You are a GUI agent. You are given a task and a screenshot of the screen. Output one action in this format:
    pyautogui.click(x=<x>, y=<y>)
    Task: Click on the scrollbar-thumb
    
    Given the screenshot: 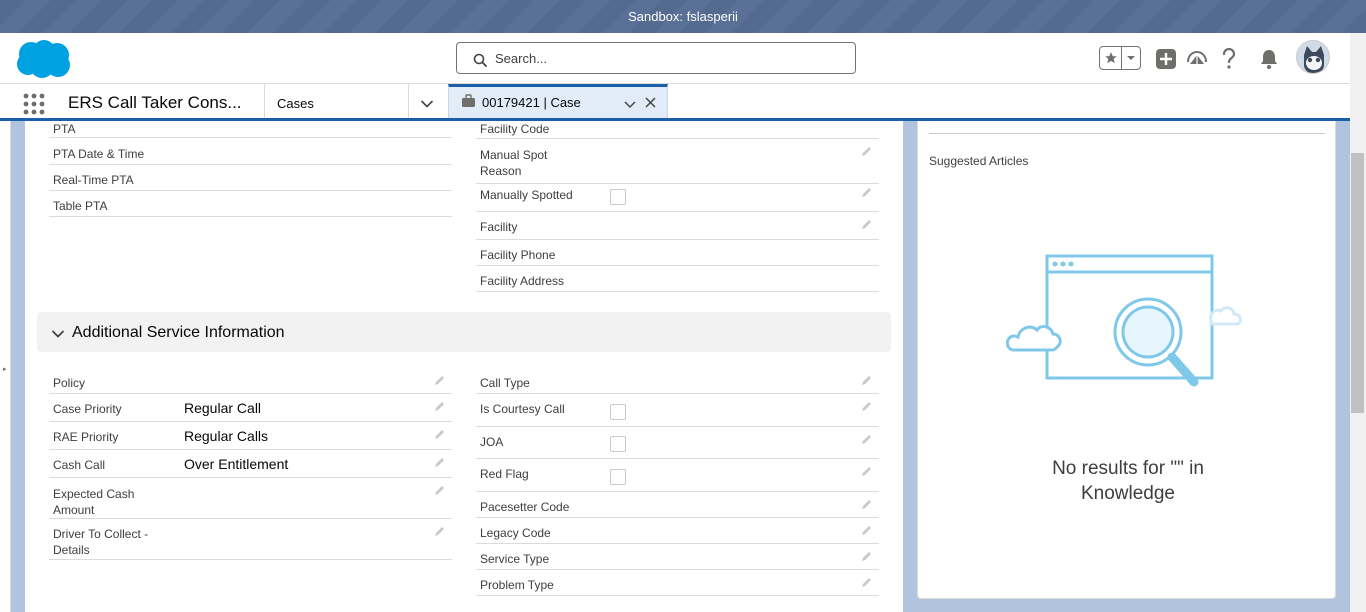 What is the action you would take?
    pyautogui.click(x=1357, y=283)
    